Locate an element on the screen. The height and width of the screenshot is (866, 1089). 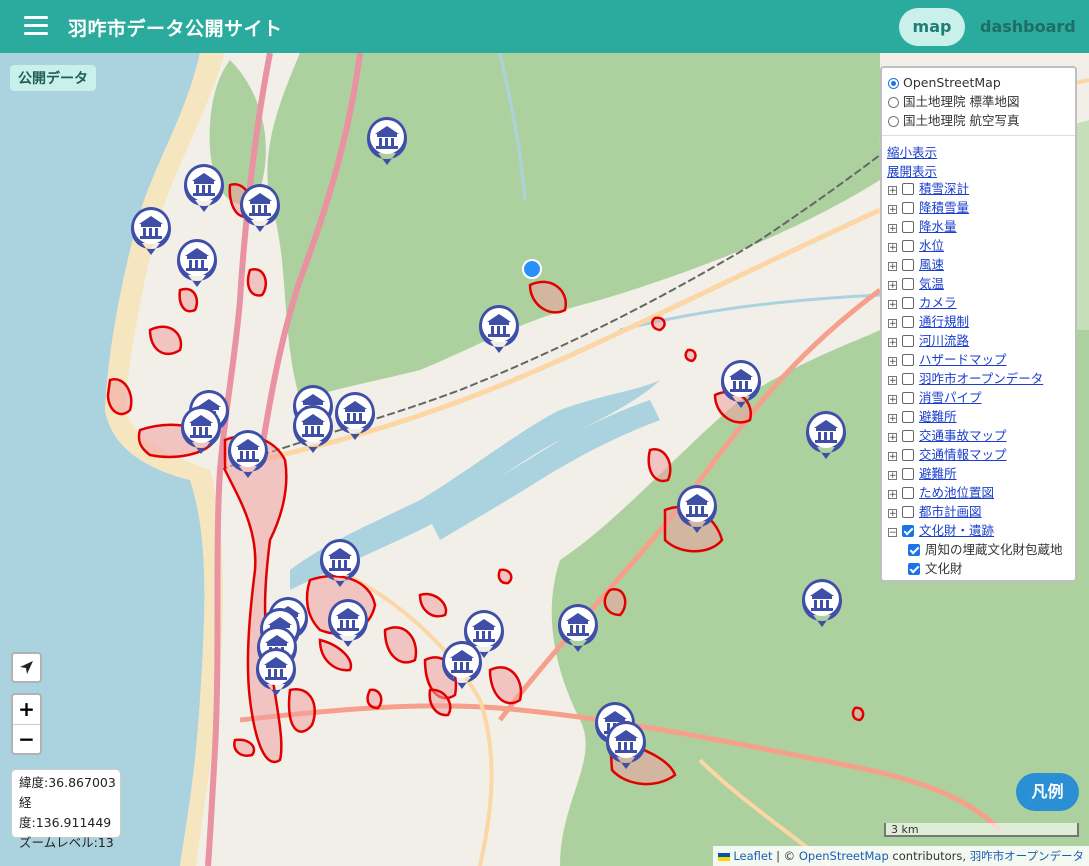
overlay-layer-row: + 都市計画図 is located at coordinates (935, 512).